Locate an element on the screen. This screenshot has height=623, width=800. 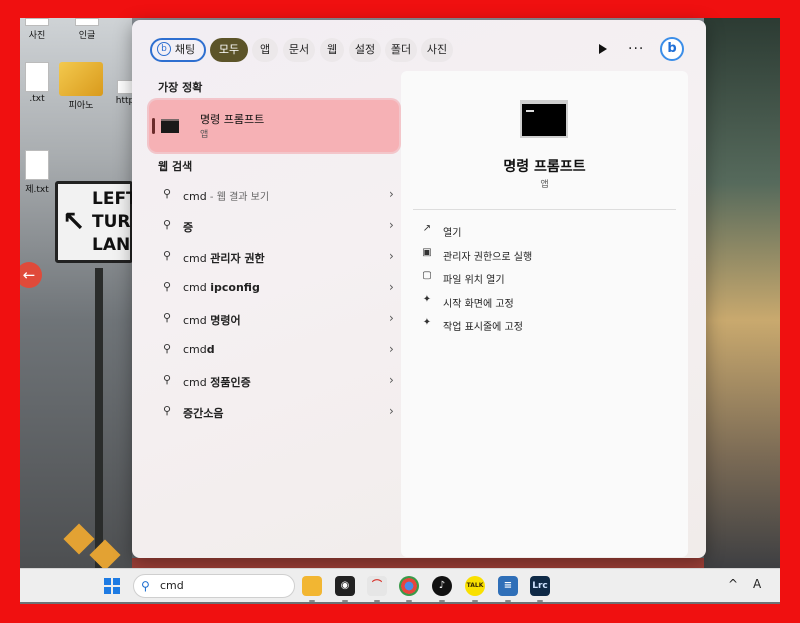
sign-line: LEFT is located at coordinates (115, 199).